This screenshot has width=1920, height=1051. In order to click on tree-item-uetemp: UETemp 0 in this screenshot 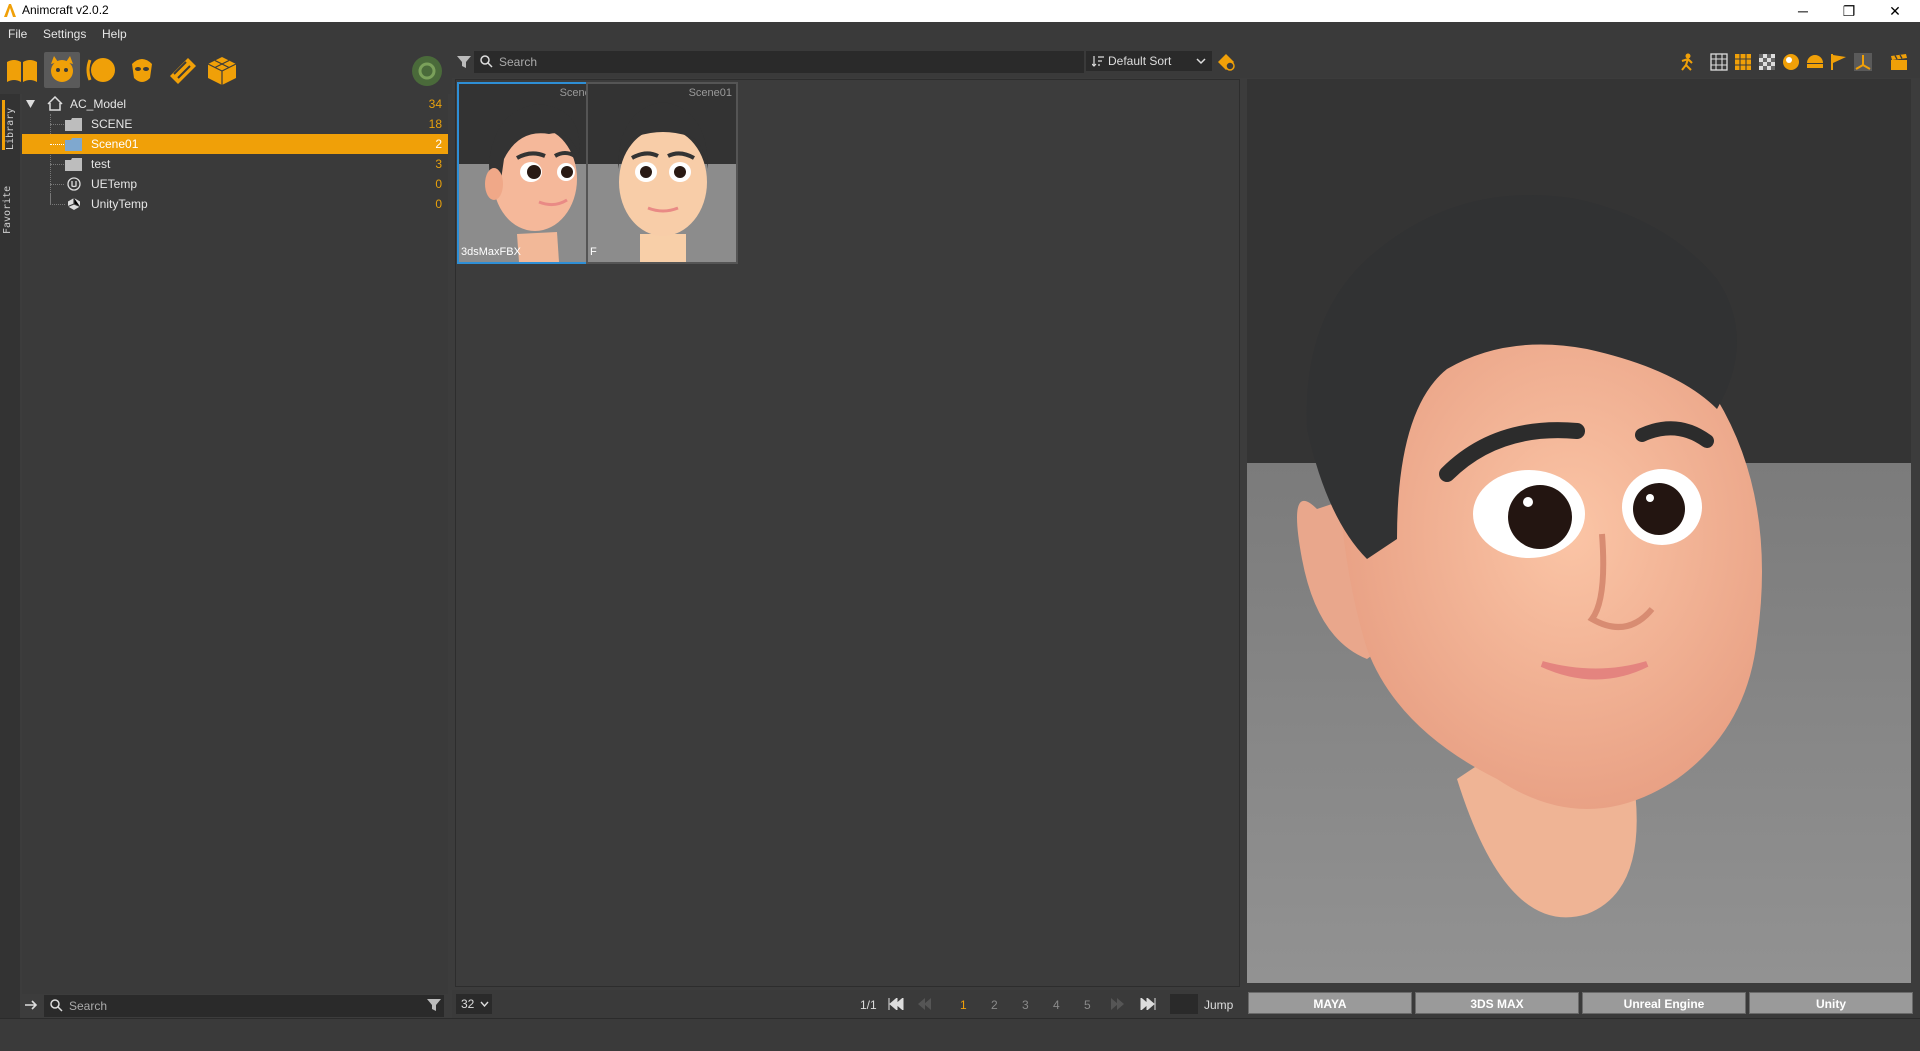, I will do `click(235, 184)`.